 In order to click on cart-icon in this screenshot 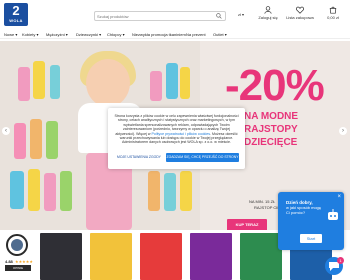, I will do `click(333, 10)`.